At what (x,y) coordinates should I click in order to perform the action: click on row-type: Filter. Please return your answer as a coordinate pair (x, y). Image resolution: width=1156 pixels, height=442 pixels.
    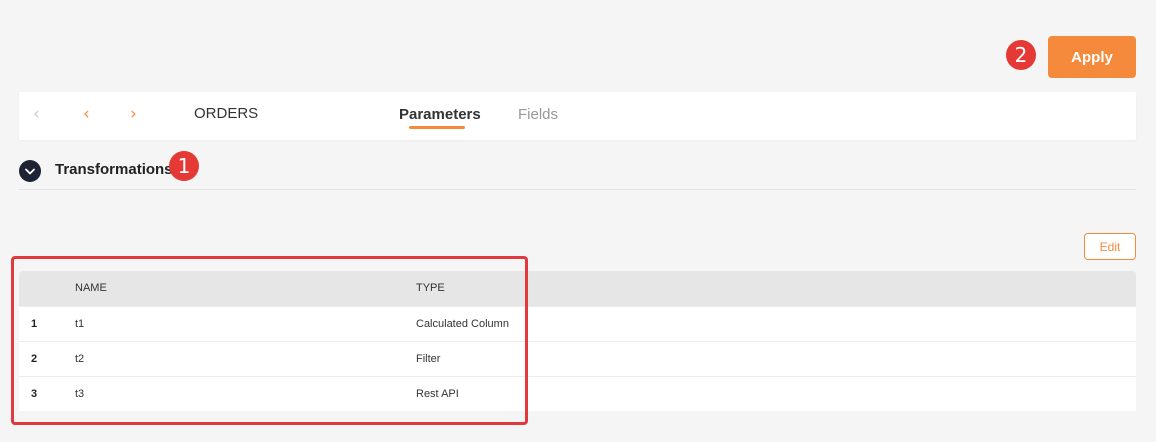
    Looking at the image, I should click on (428, 359).